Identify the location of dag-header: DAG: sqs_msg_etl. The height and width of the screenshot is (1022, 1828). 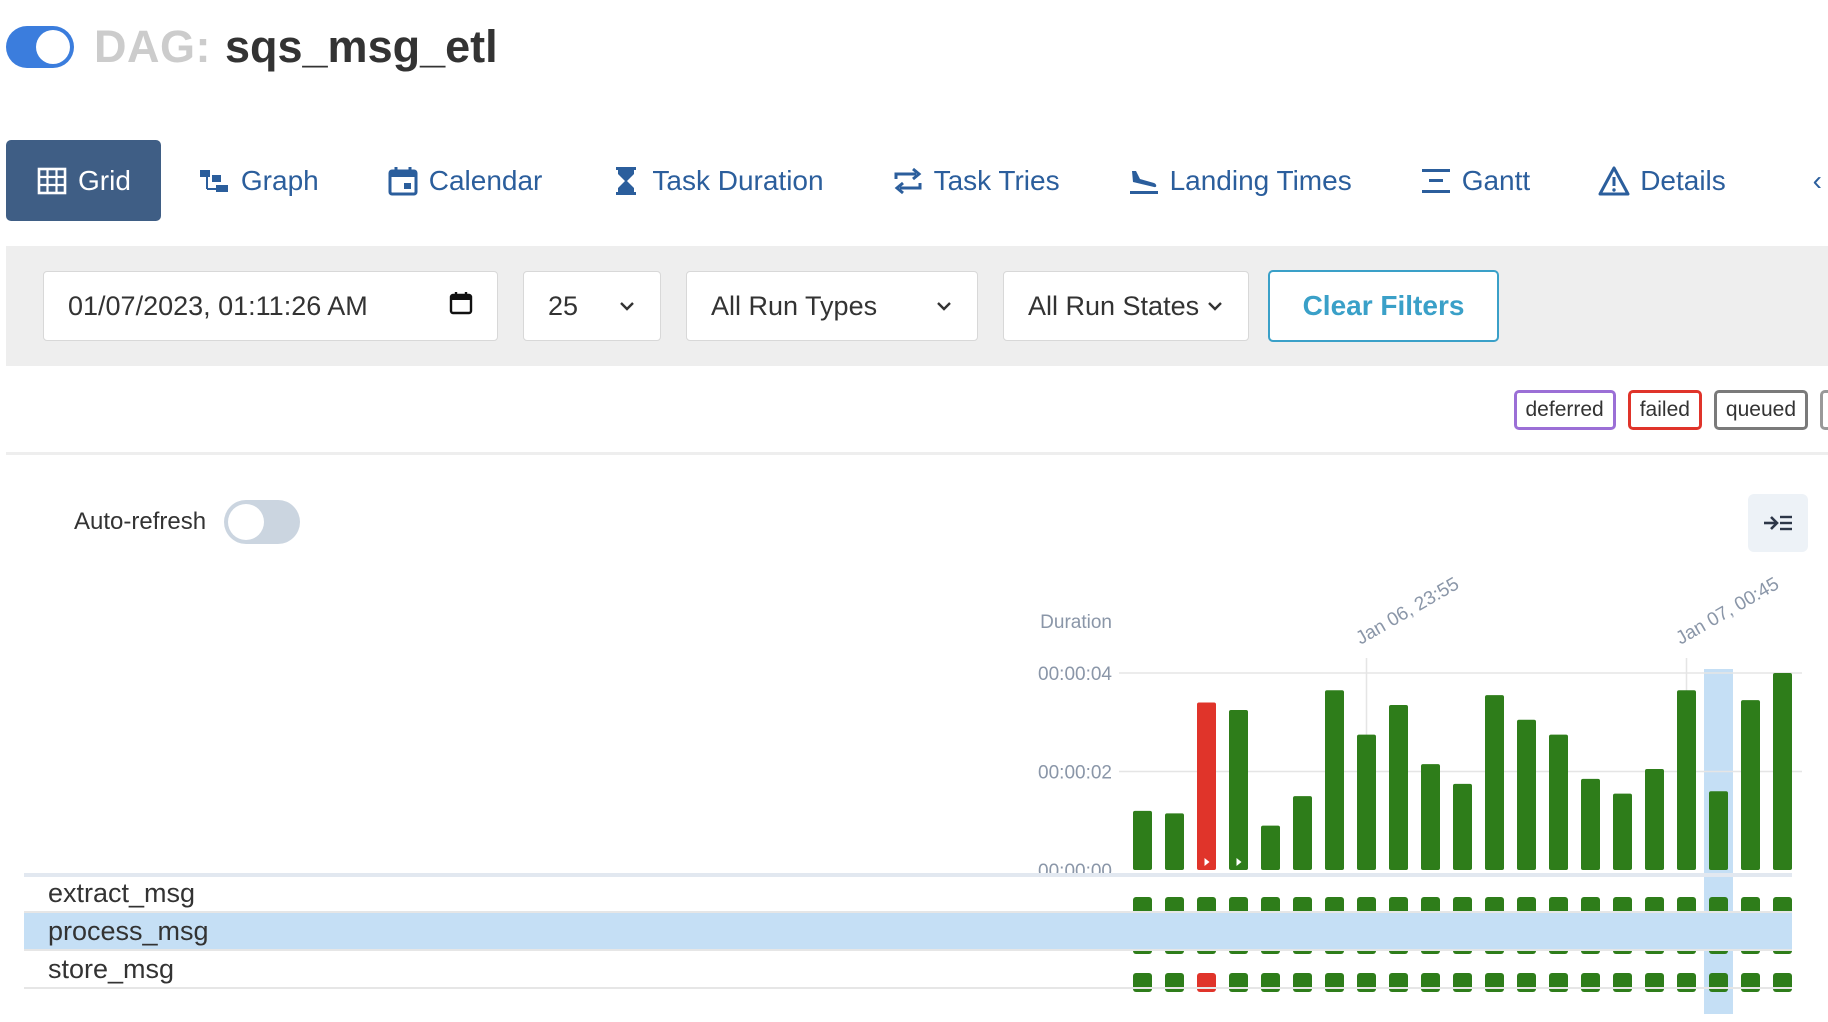
(252, 47).